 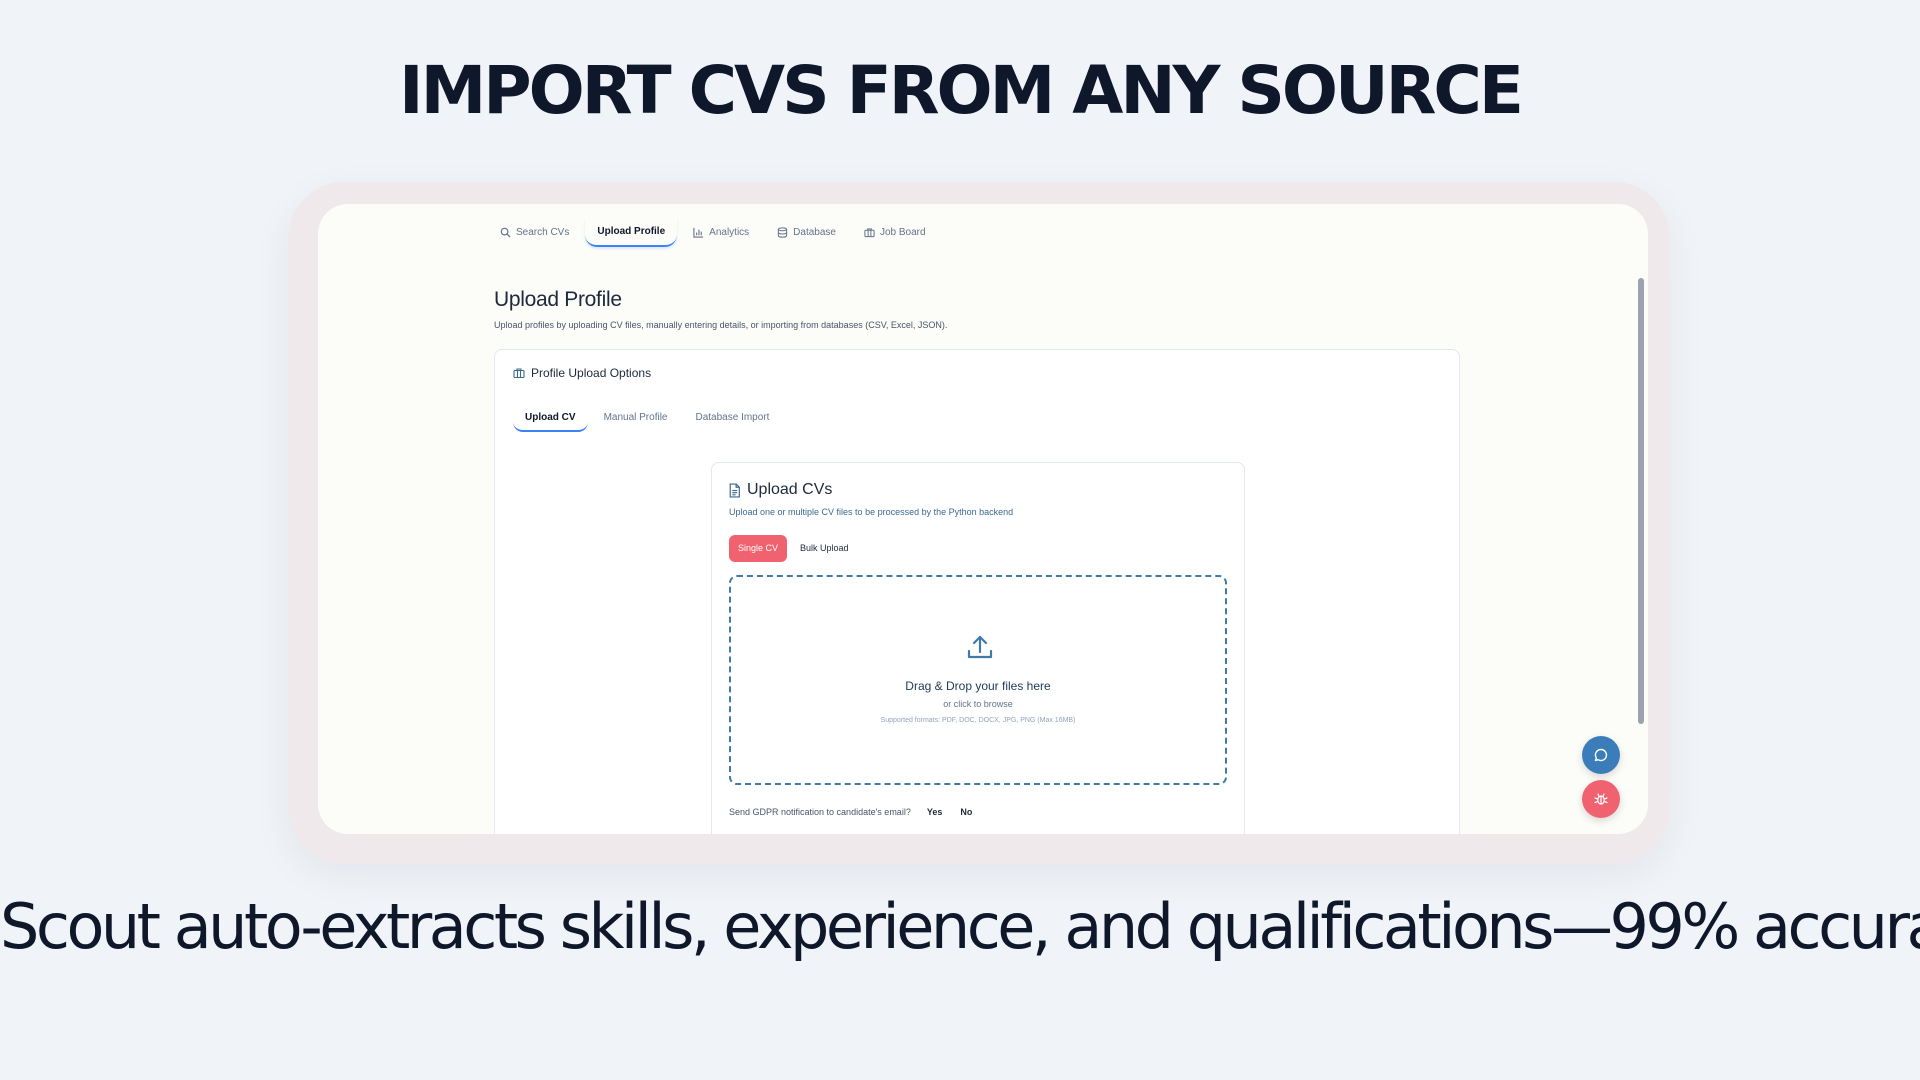 I want to click on tab-manual-profile: Manual Profile, so click(x=636, y=419).